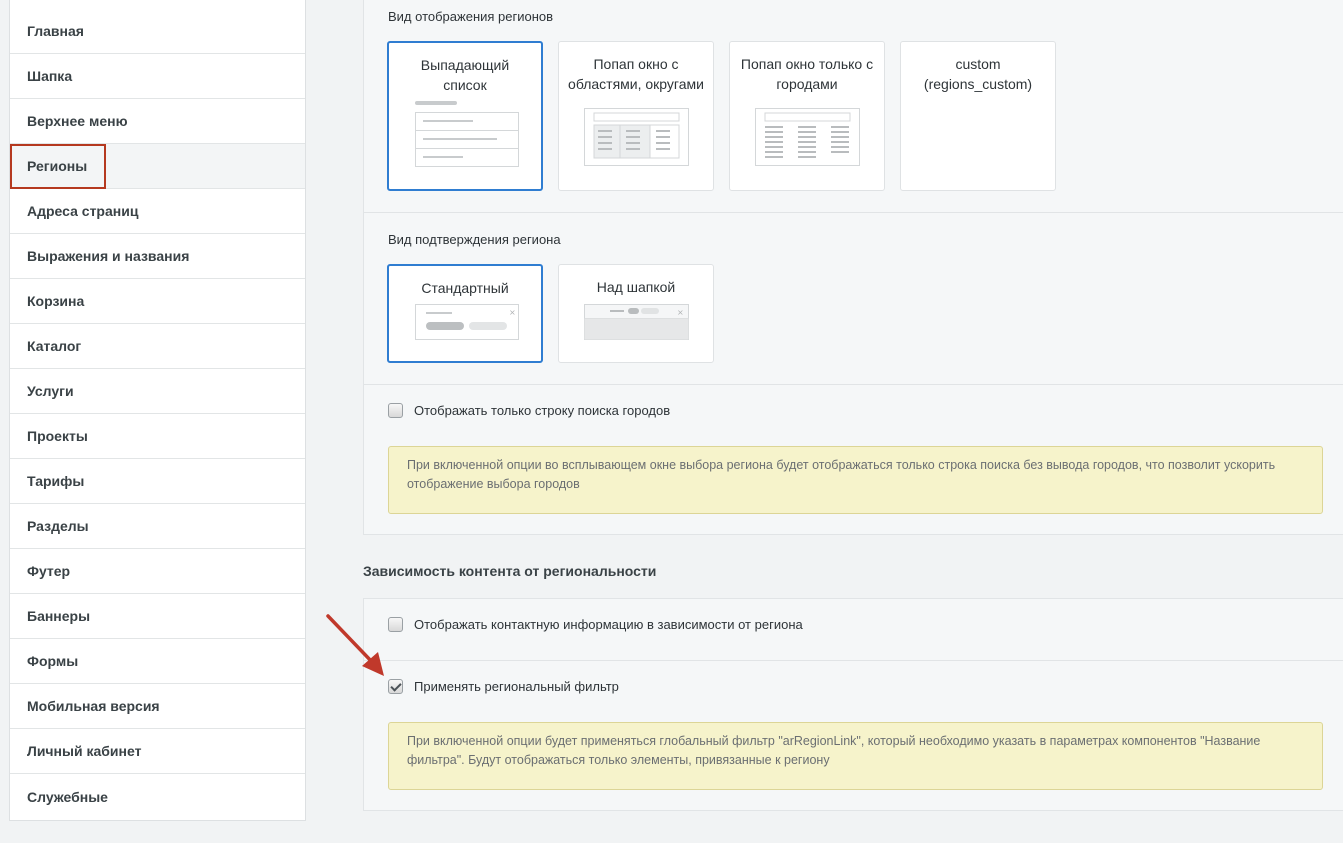 The image size is (1343, 843). I want to click on sidebar-item-label: Шапка, so click(50, 76).